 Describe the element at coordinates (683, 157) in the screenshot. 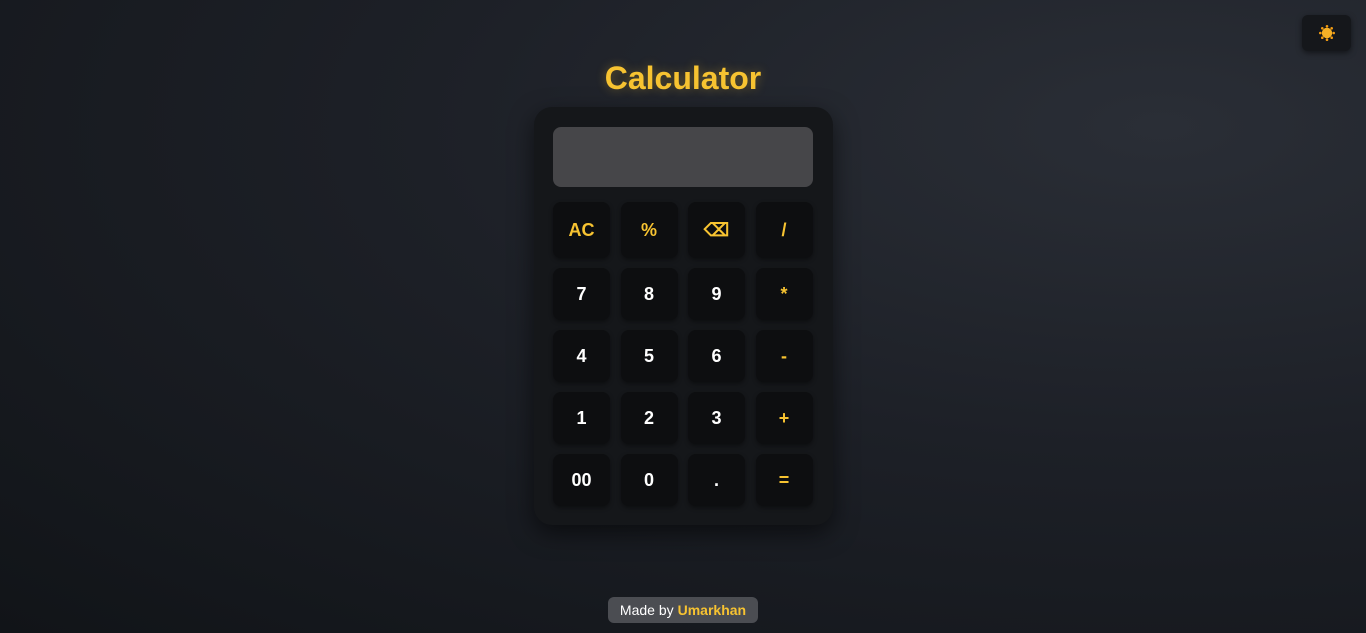

I see `calculator-display` at that location.